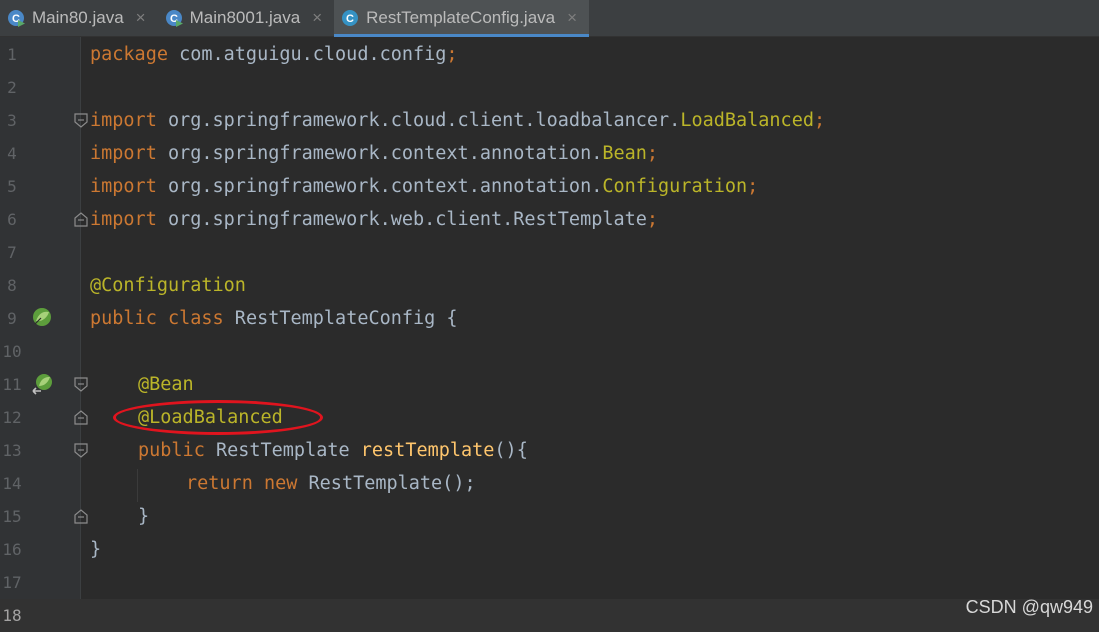  Describe the element at coordinates (549, 87) in the screenshot. I see `code-line-2: 2` at that location.